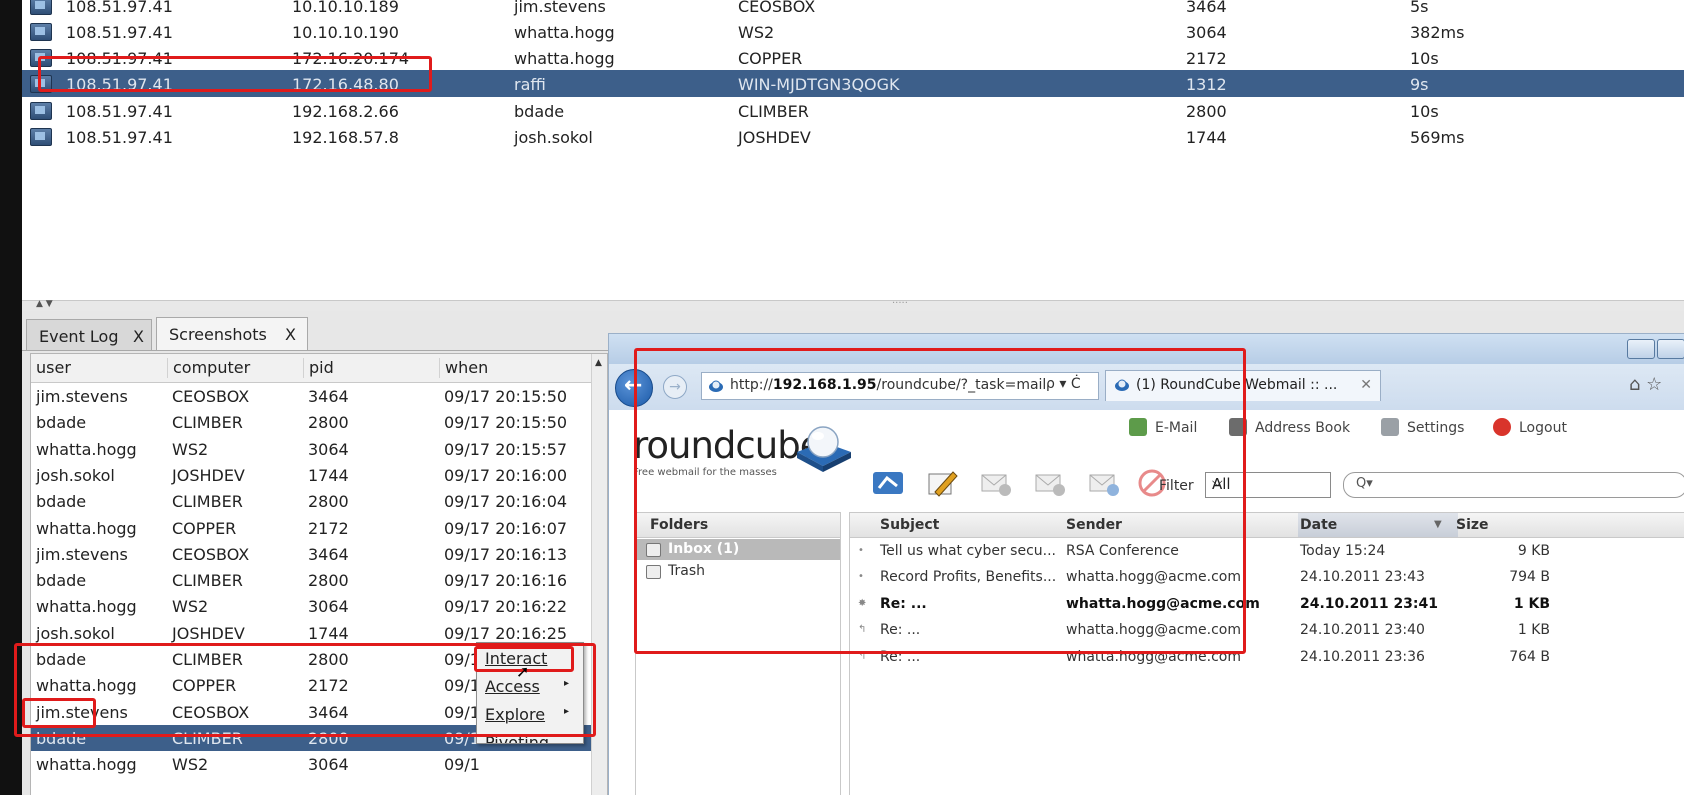  Describe the element at coordinates (1362, 630) in the screenshot. I see `message-date: 24.10.2011 23:40` at that location.